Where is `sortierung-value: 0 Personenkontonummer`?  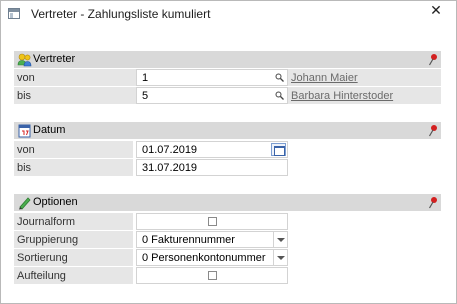
sortierung-value: 0 Personenkontonummer is located at coordinates (204, 258).